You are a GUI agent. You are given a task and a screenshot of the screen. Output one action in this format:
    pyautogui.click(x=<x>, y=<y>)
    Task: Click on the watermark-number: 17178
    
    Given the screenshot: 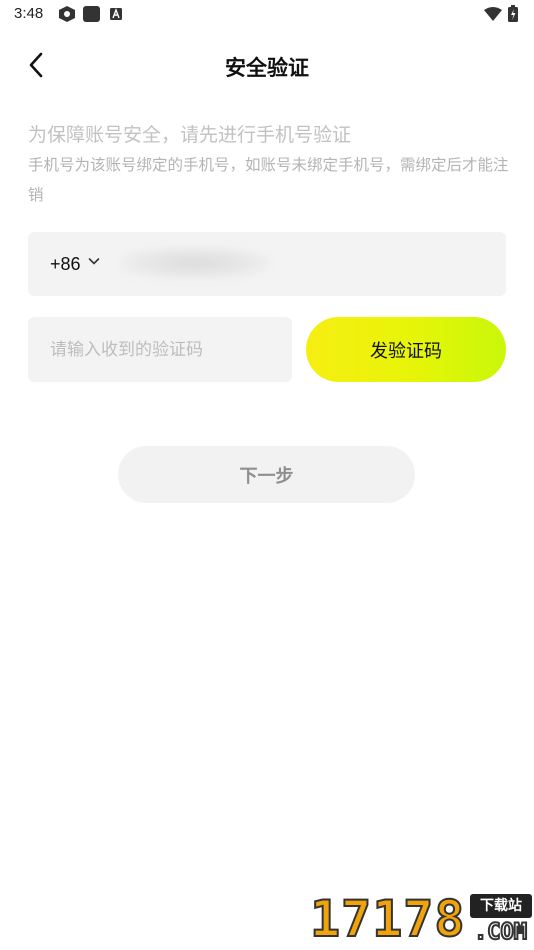 What is the action you would take?
    pyautogui.click(x=387, y=919)
    